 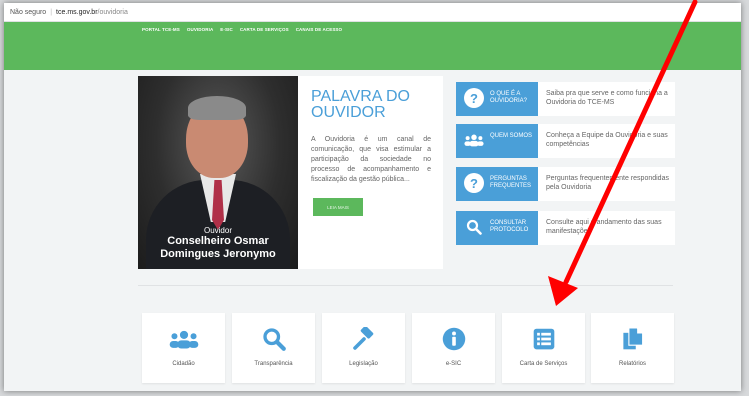 I want to click on card-label: CONSULTAR PROTOCOLO, so click(x=509, y=226).